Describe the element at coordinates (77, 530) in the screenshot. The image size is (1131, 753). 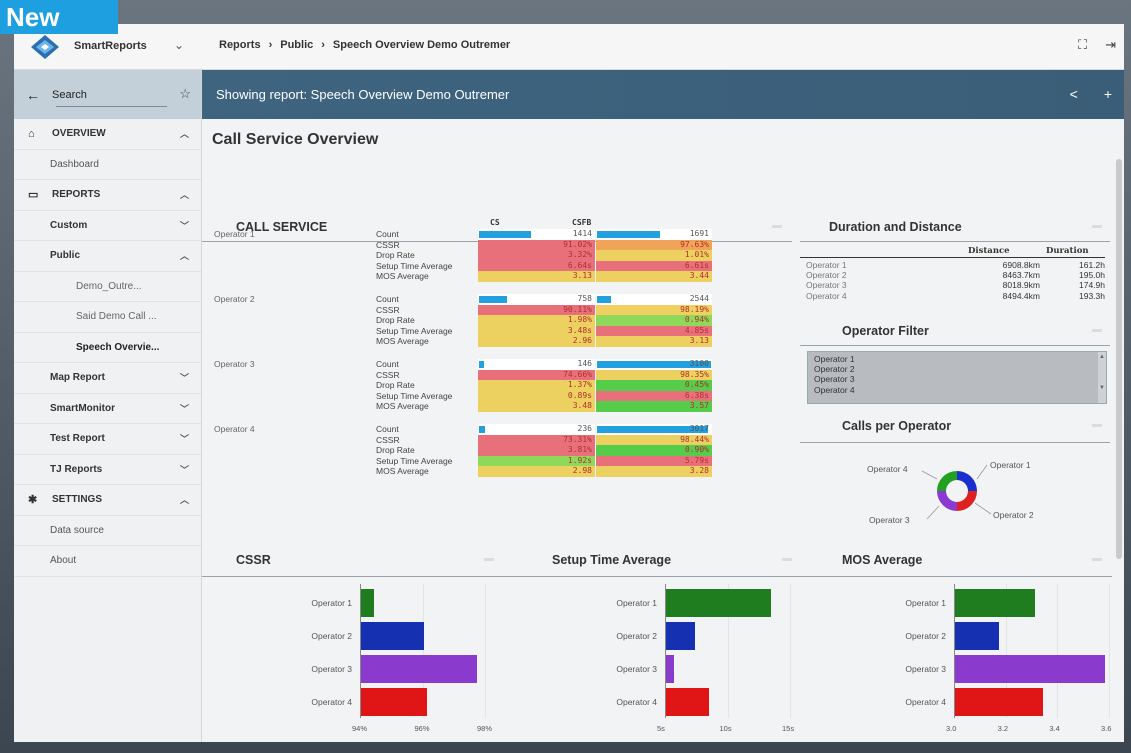
I see `sidebar-item-label: Data source` at that location.